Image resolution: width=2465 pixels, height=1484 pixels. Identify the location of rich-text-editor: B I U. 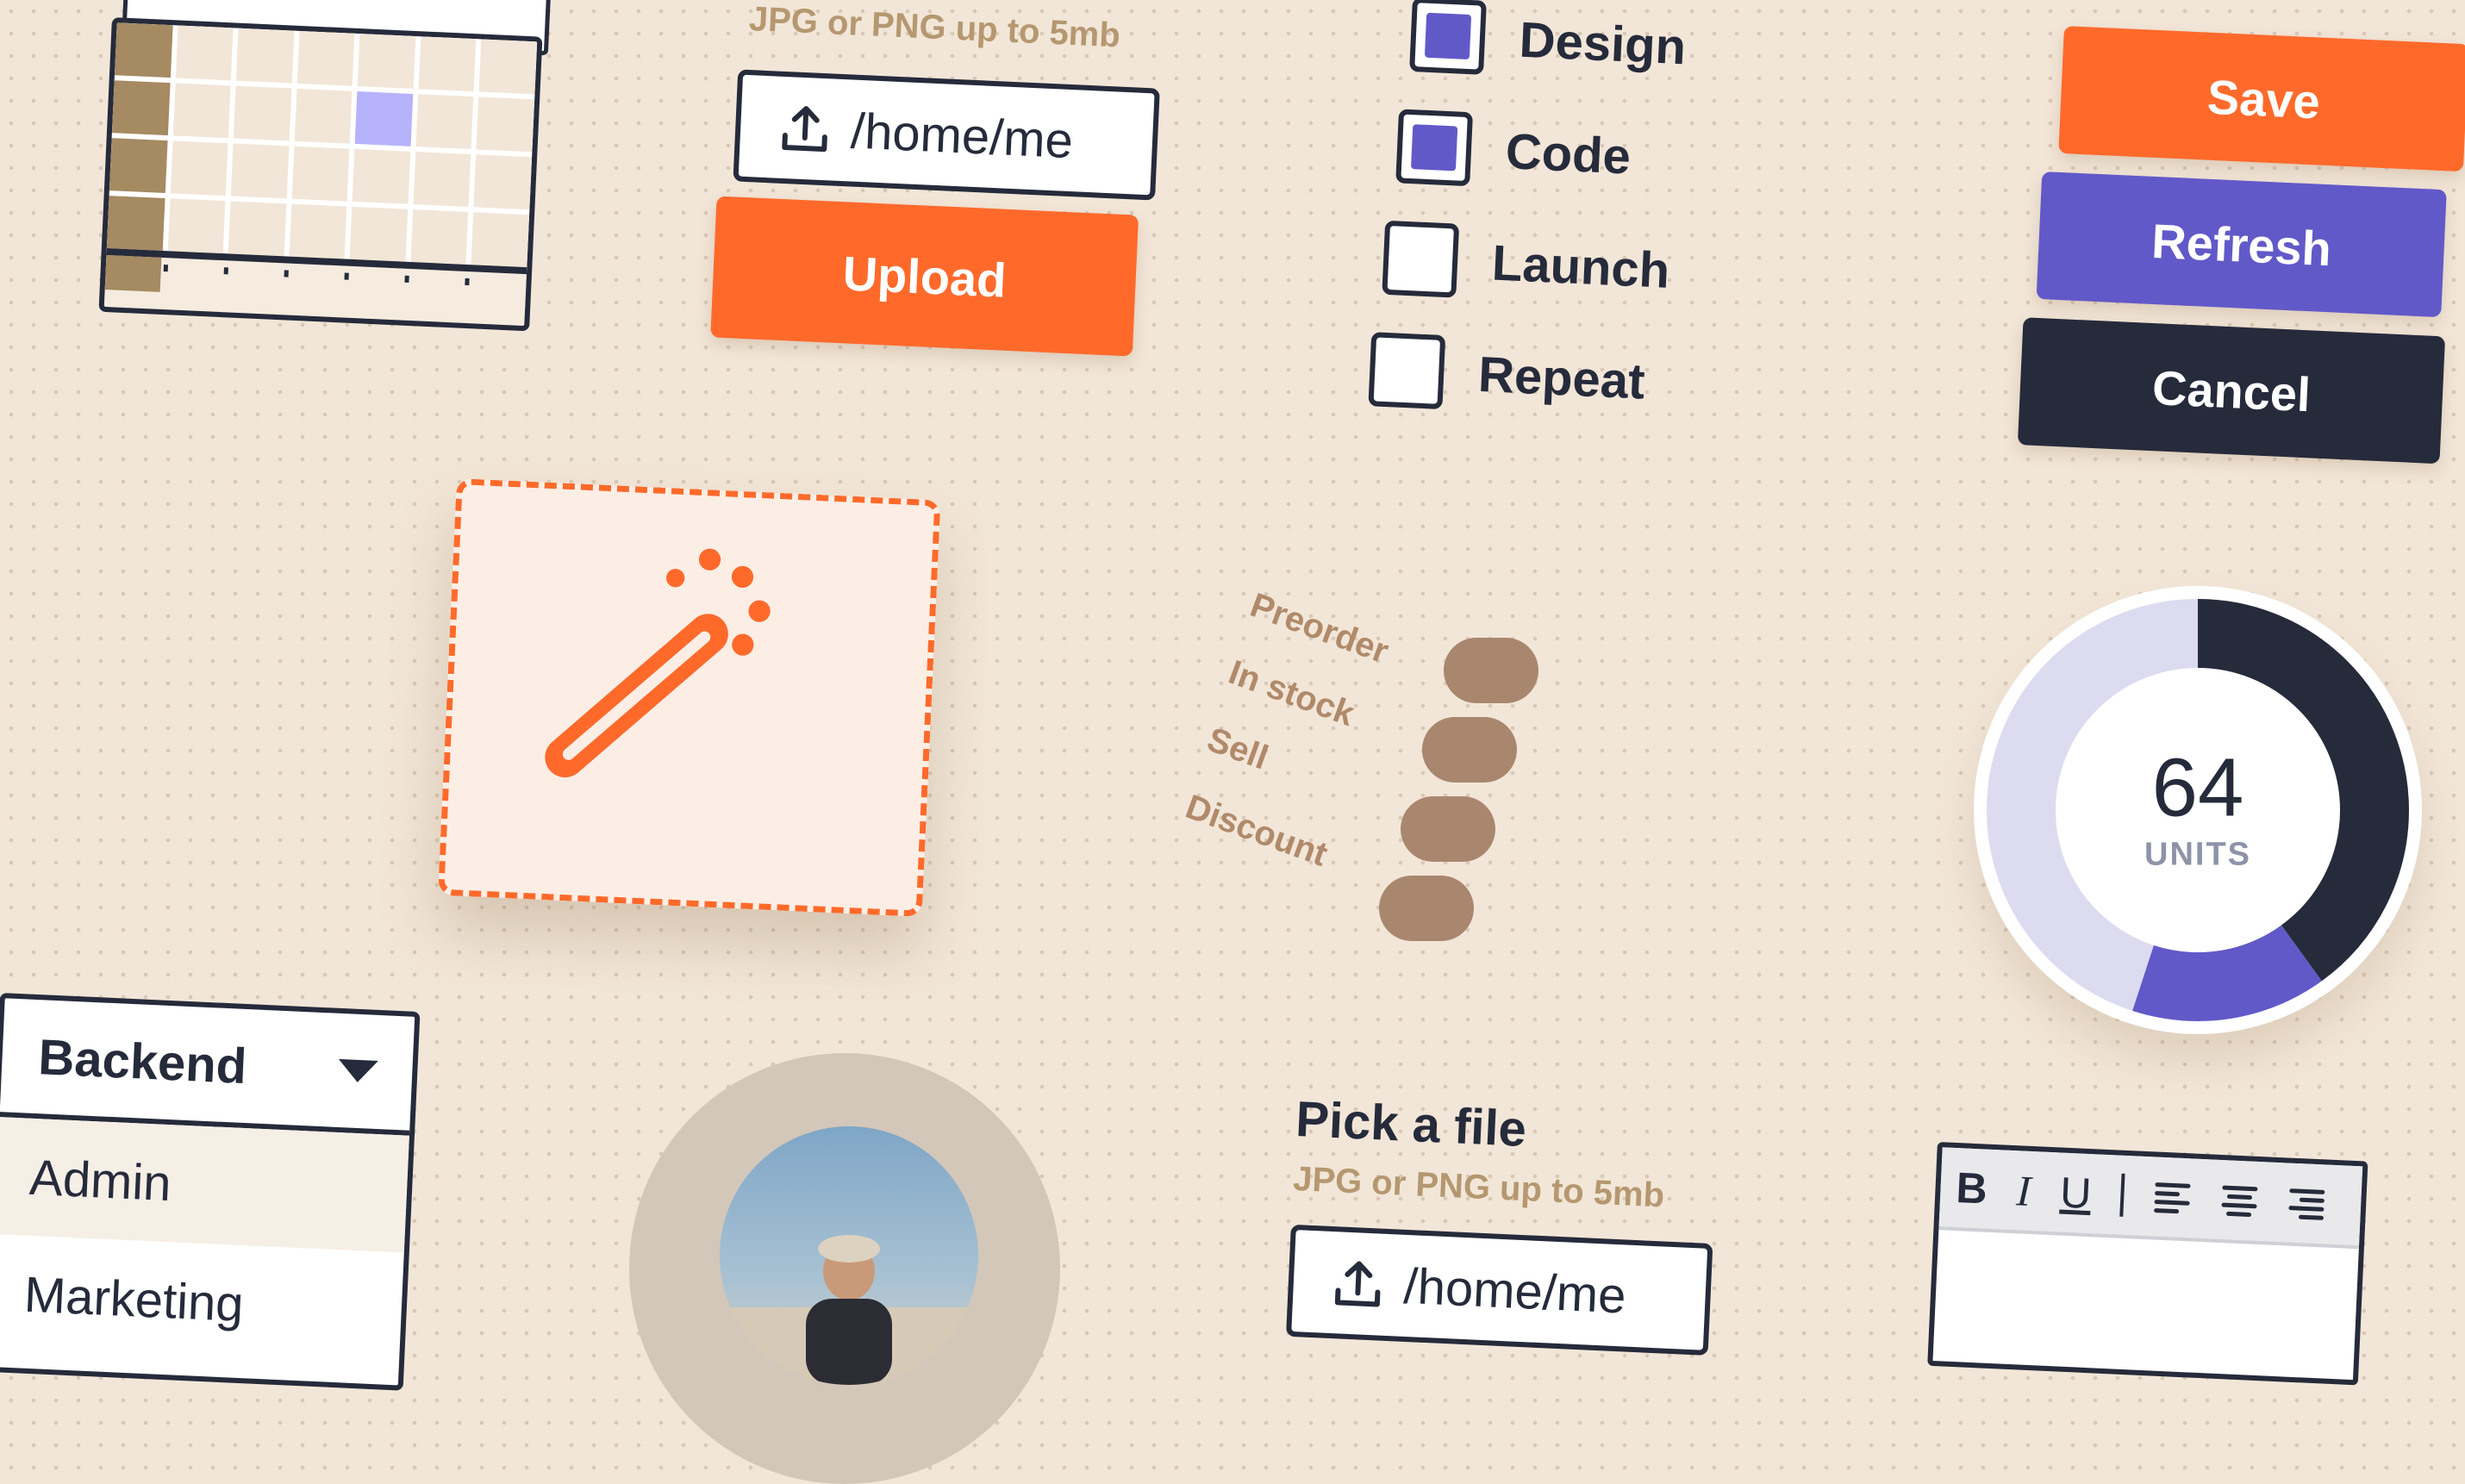
(2147, 1264).